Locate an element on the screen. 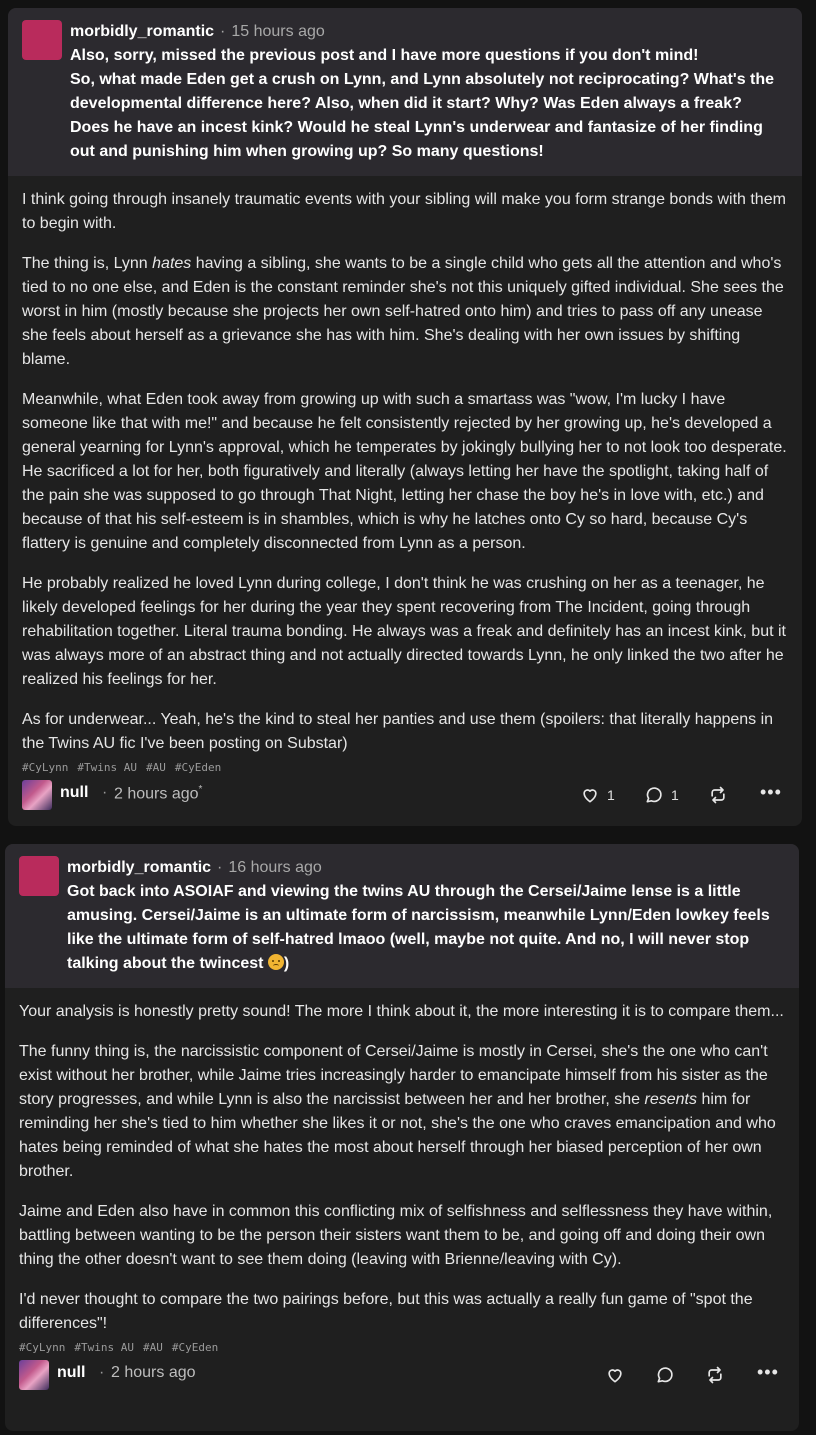  like-button is located at coordinates (615, 1375).